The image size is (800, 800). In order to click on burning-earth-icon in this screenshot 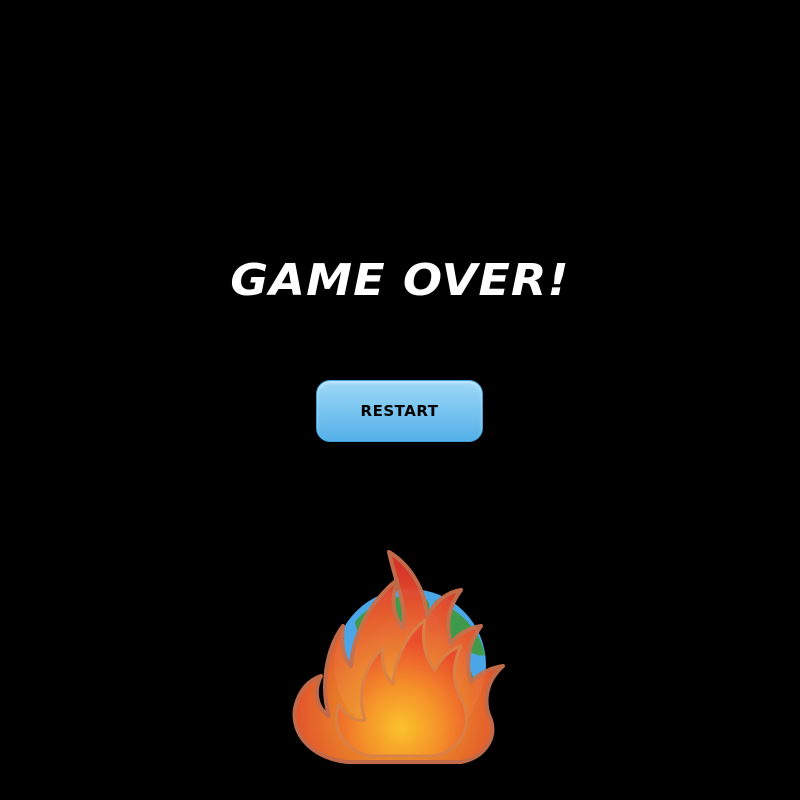, I will do `click(398, 657)`.